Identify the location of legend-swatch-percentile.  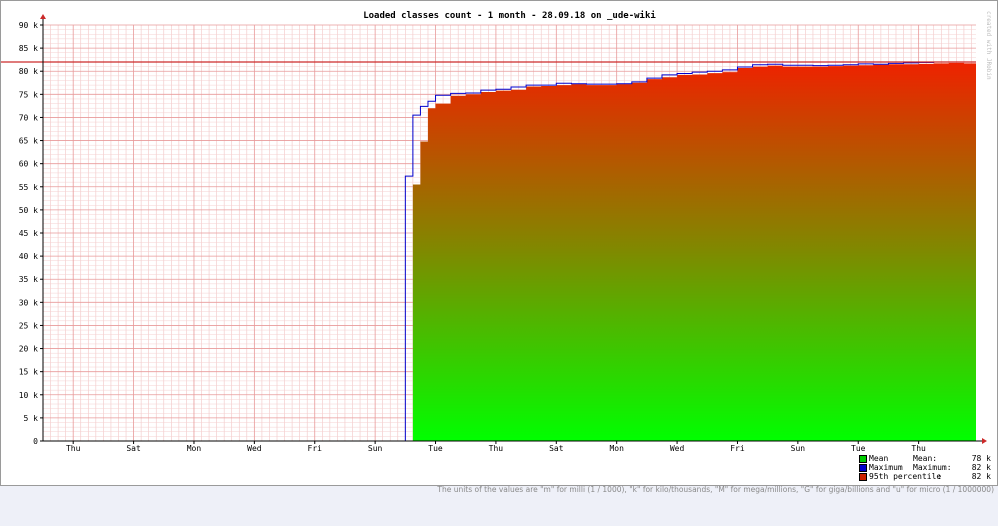
(863, 477).